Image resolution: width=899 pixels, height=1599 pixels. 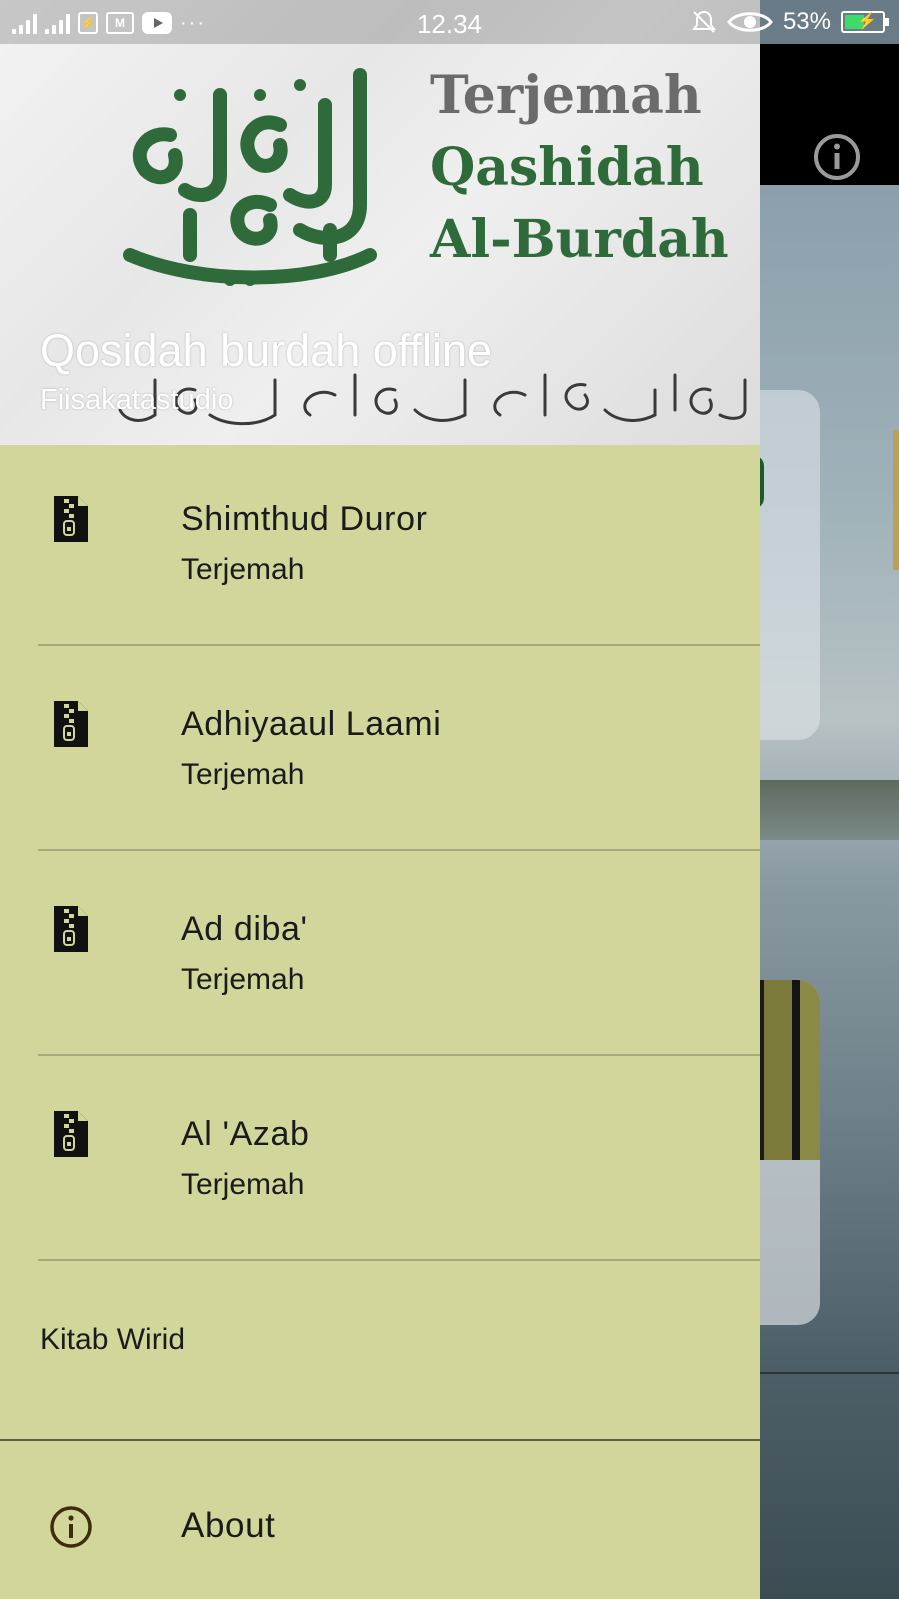 What do you see at coordinates (380, 957) in the screenshot?
I see `drawer-item-ad-diba: Ad diba' Terjemah` at bounding box center [380, 957].